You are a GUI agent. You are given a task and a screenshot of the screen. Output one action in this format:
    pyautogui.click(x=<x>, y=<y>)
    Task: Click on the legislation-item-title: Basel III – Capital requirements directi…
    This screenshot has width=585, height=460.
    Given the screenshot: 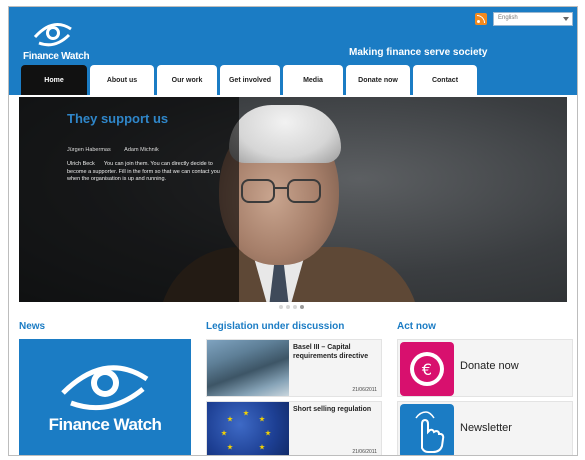 What is the action you would take?
    pyautogui.click(x=337, y=352)
    